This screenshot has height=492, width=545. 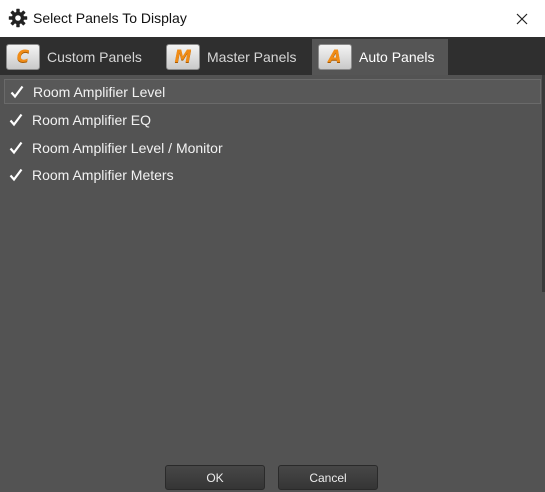 What do you see at coordinates (397, 57) in the screenshot?
I see `tab-label: Auto Panels` at bounding box center [397, 57].